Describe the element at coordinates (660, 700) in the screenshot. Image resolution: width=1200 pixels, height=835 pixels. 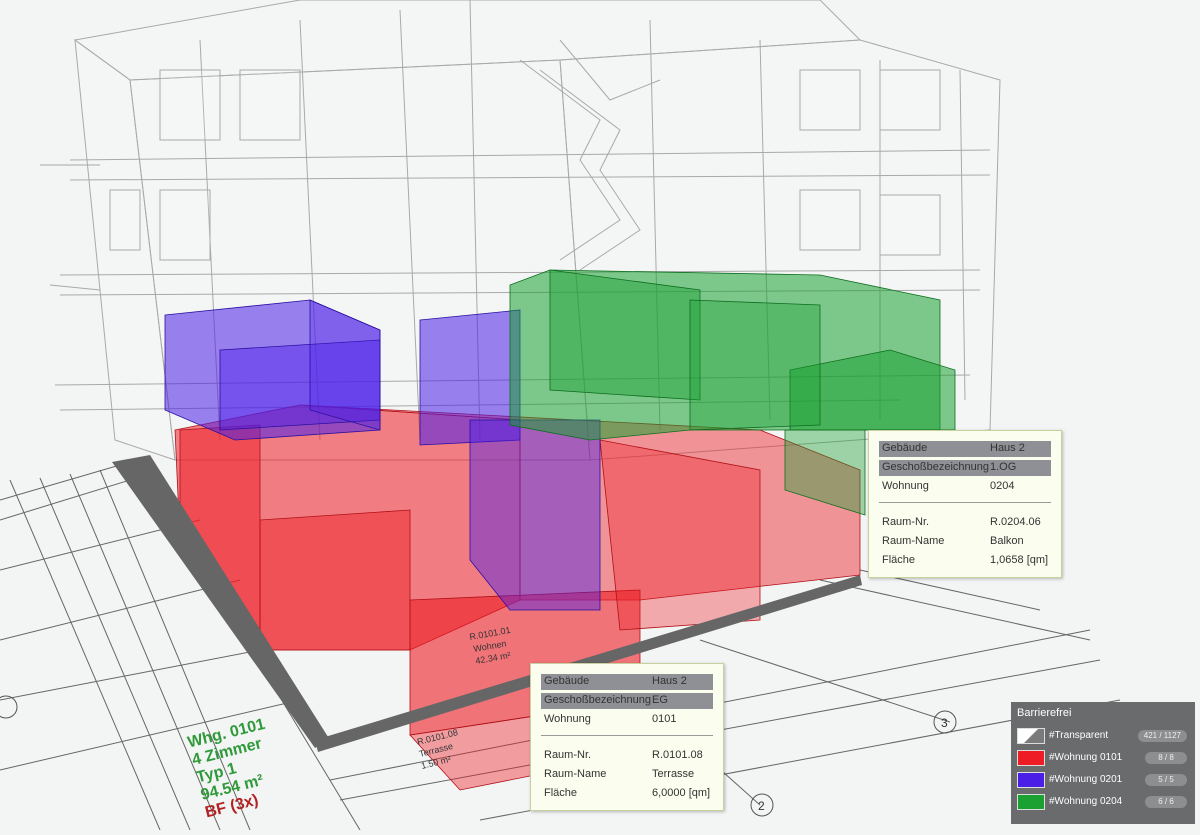
I see `tooltip-geschoss-value: EG` at that location.